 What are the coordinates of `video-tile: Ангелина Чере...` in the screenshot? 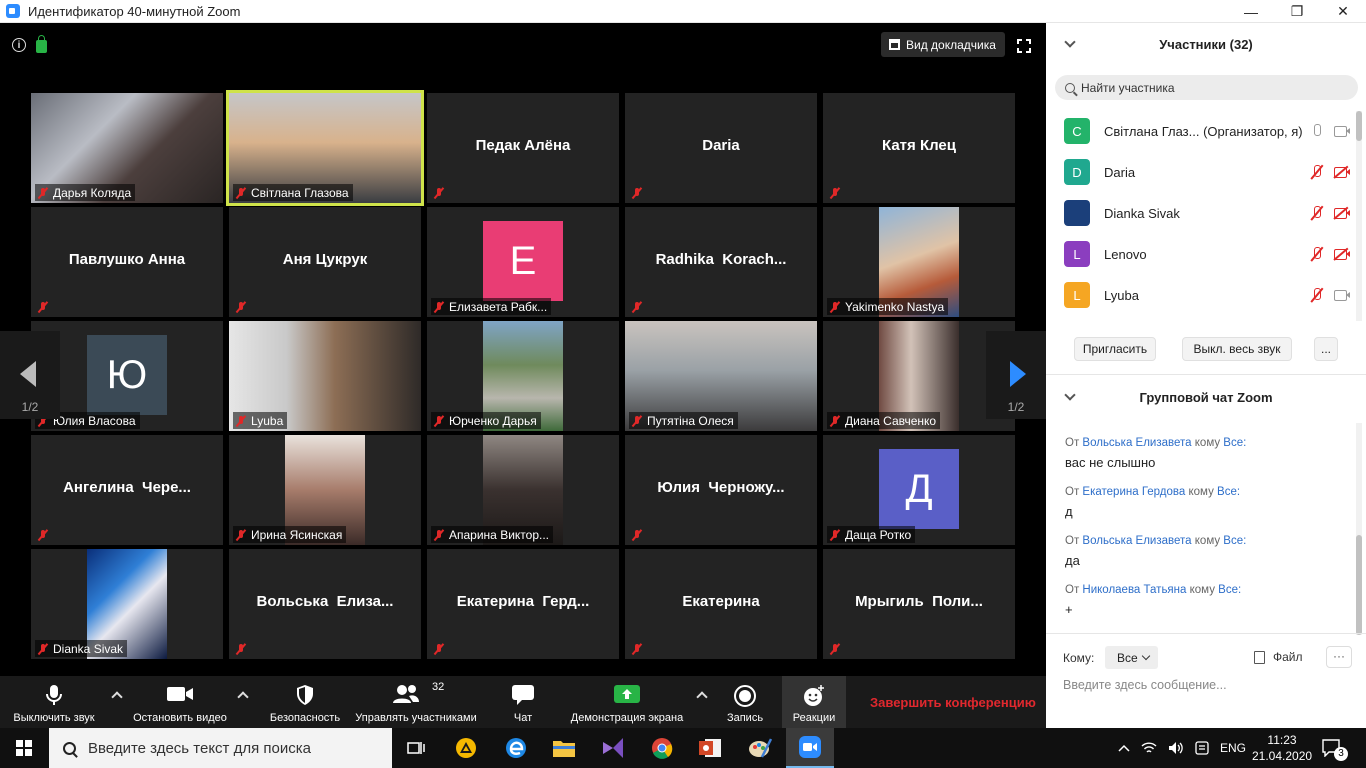 It's located at (127, 490).